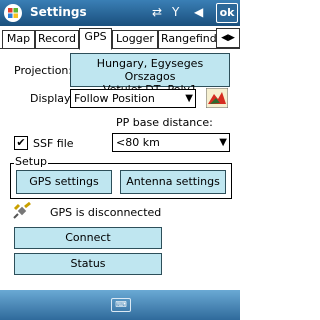 Image resolution: width=320 pixels, height=320 pixels. Describe the element at coordinates (150, 70) in the screenshot. I see `projection-line-1: Hungary, Egyseges Orszagos` at that location.